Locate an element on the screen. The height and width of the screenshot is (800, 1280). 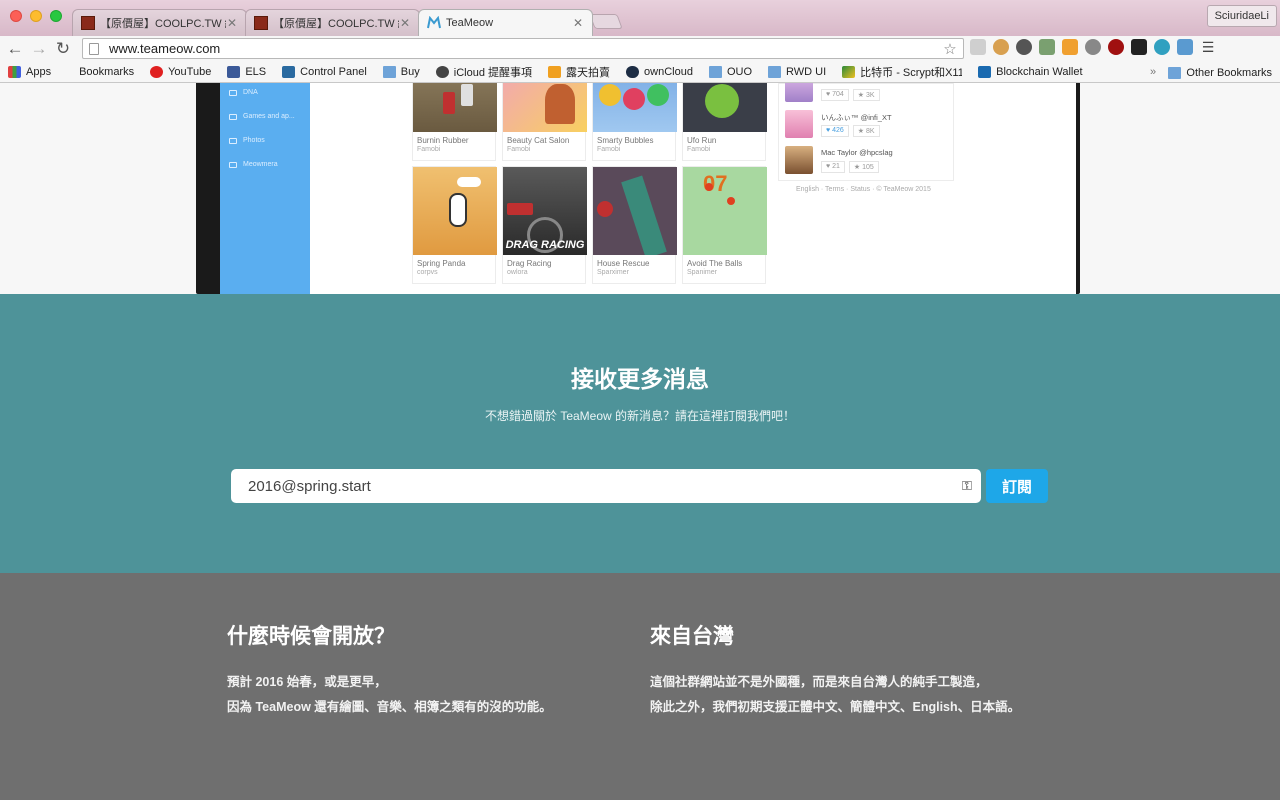
mask-extension-icon is located at coordinates (1139, 47).